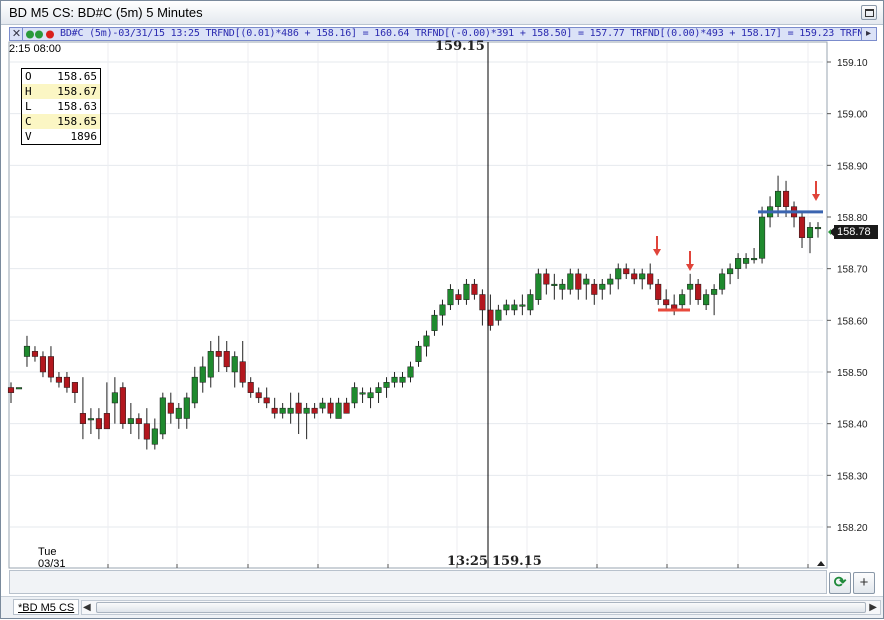  What do you see at coordinates (77, 91) in the screenshot?
I see `ohlc-value: 158.67` at bounding box center [77, 91].